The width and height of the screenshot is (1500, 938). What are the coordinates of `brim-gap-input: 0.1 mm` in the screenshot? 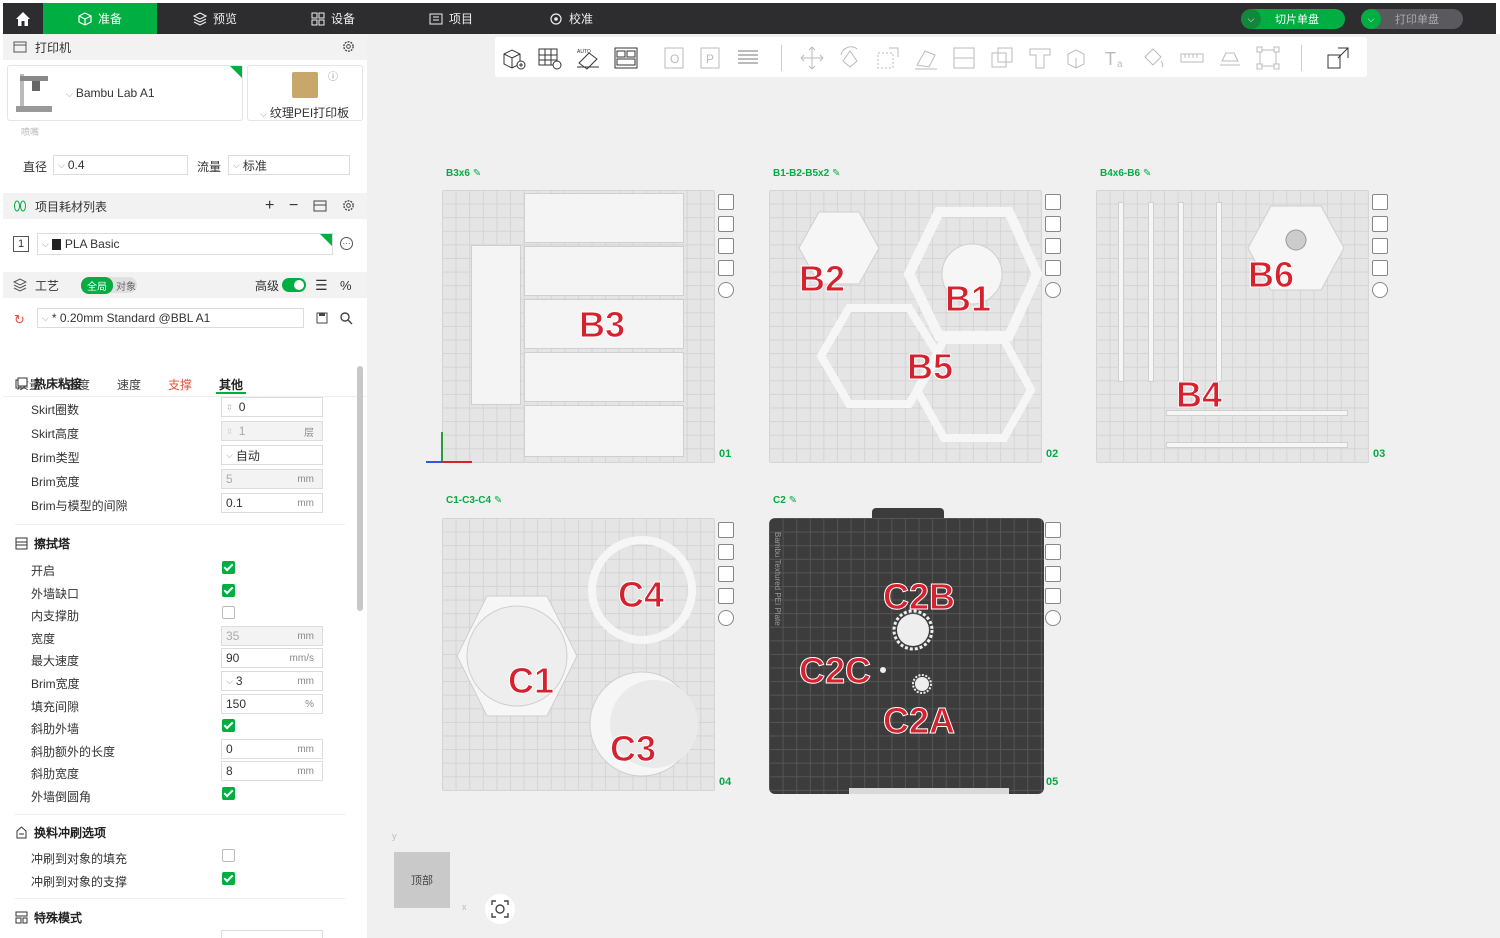 It's located at (272, 503).